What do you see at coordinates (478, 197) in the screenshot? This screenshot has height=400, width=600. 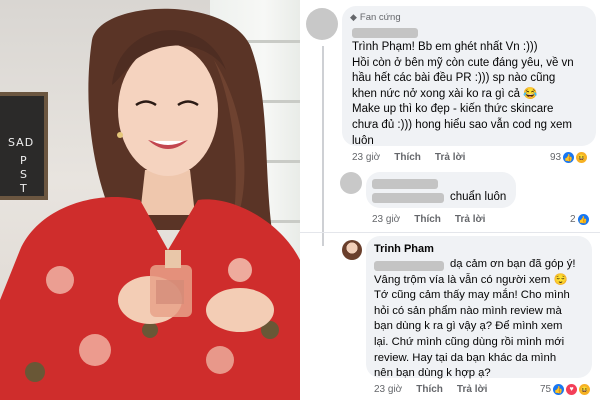 I see `comment-text: chuẩn luôn` at bounding box center [478, 197].